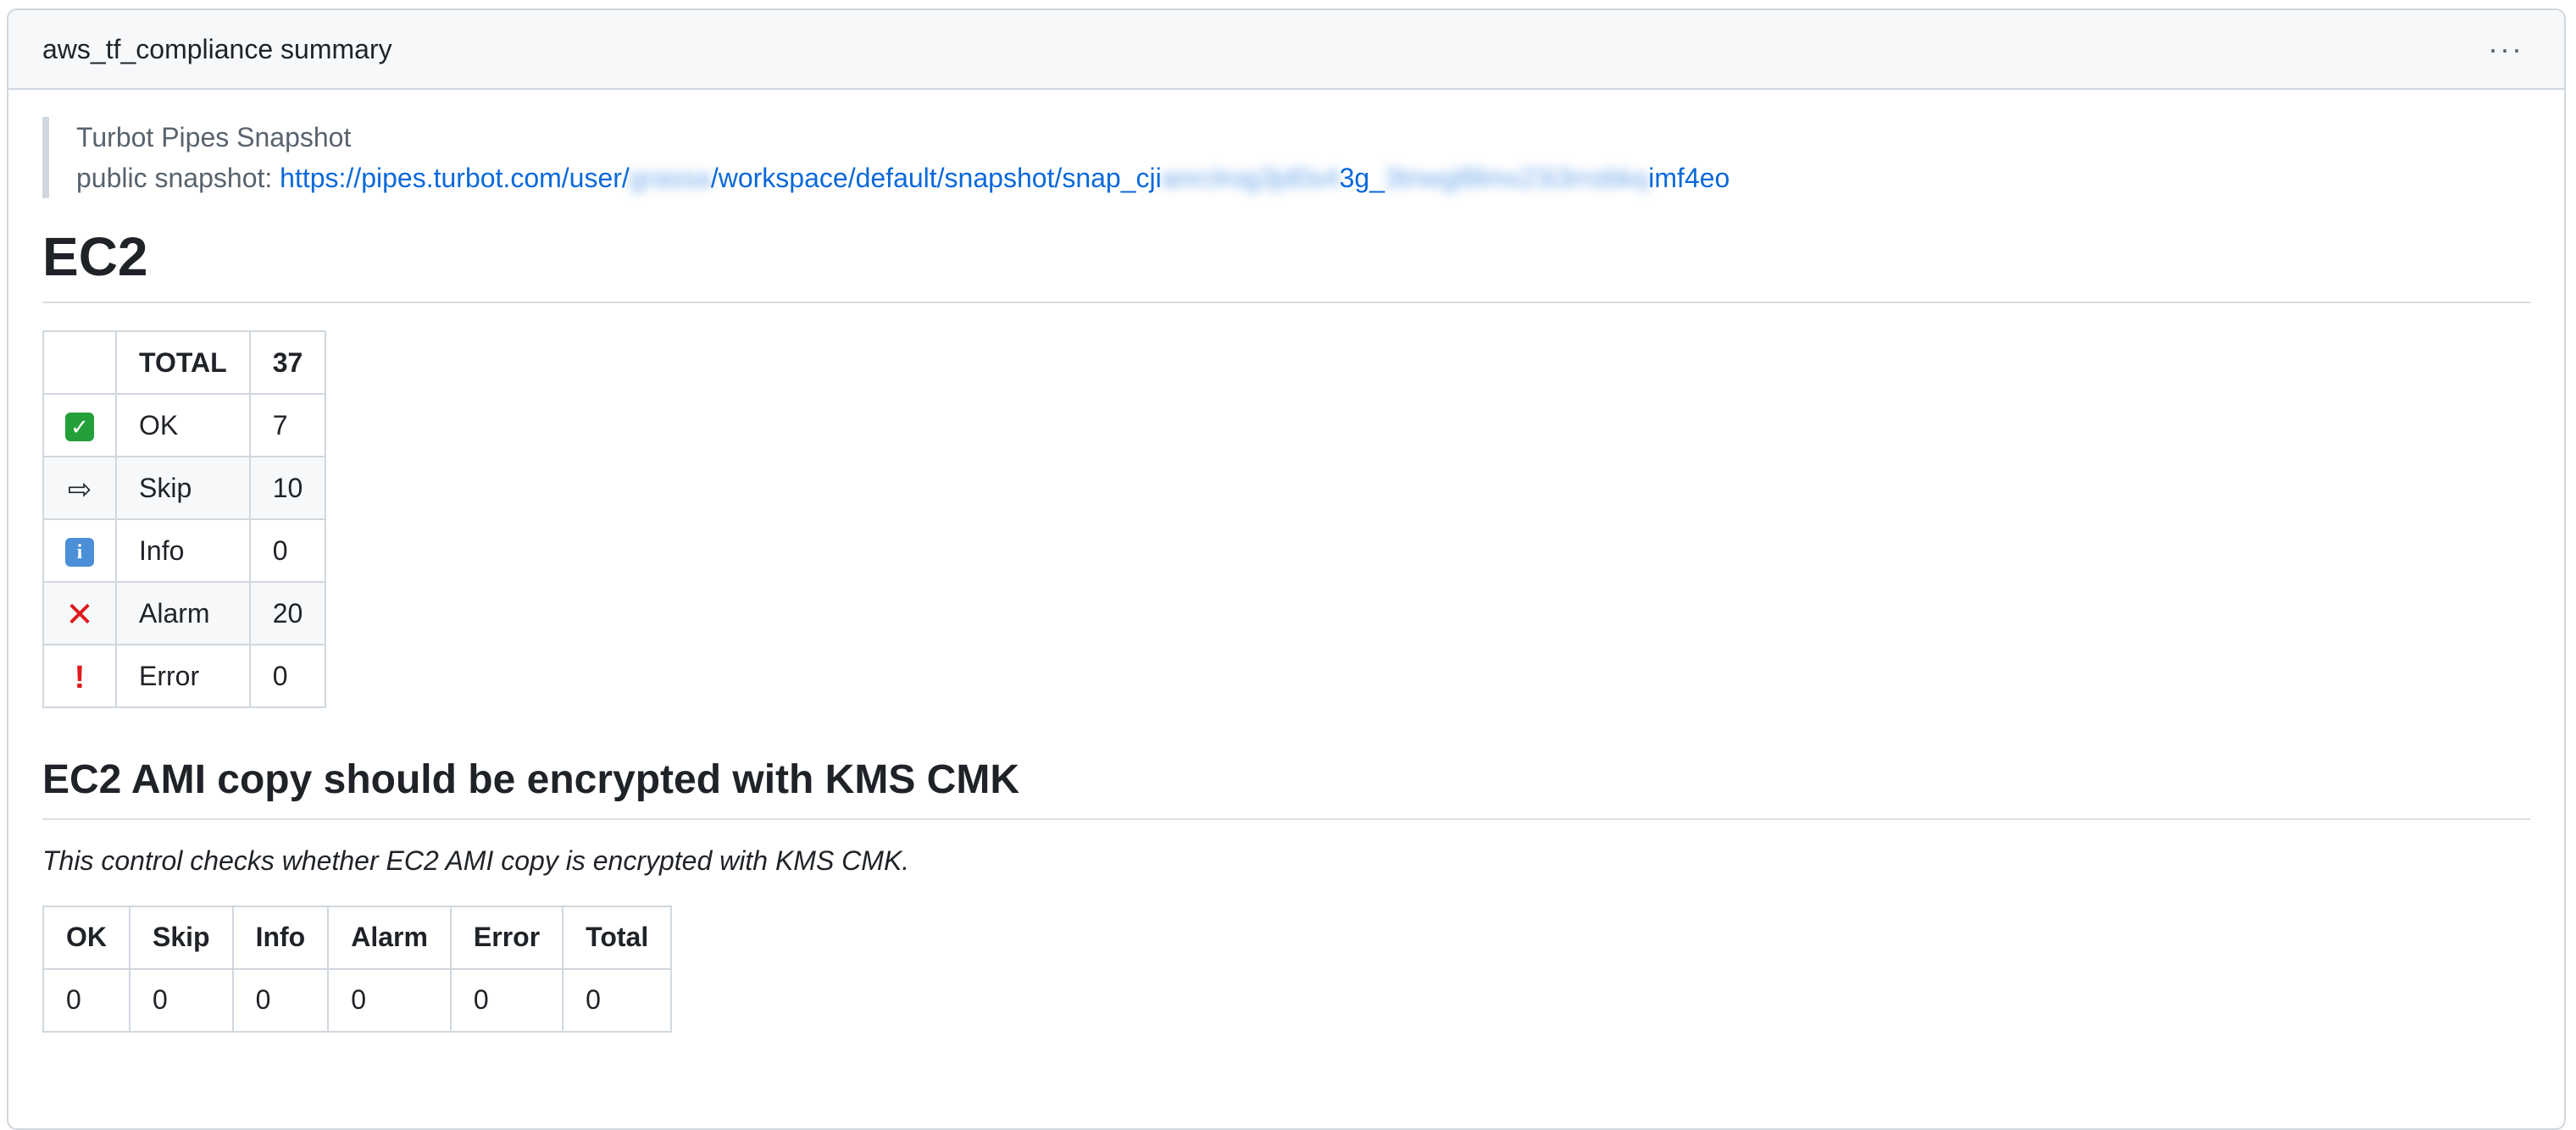 Image resolution: width=2576 pixels, height=1130 pixels. What do you see at coordinates (1286, 50) in the screenshot?
I see `card-header: aws_tf_compliance summary ···` at bounding box center [1286, 50].